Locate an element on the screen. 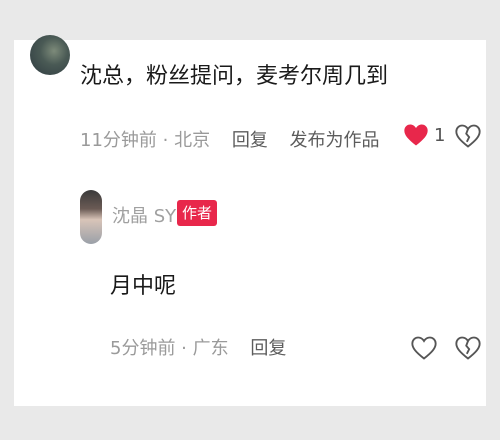 This screenshot has width=500, height=440. comment-text: 月中呢 is located at coordinates (143, 286).